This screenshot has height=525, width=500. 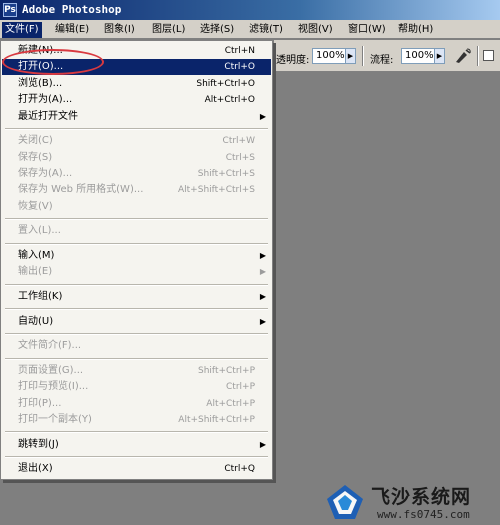 What do you see at coordinates (136, 387) in the screenshot?
I see `menu-item: 打印与预览(I)... Ctrl+P` at bounding box center [136, 387].